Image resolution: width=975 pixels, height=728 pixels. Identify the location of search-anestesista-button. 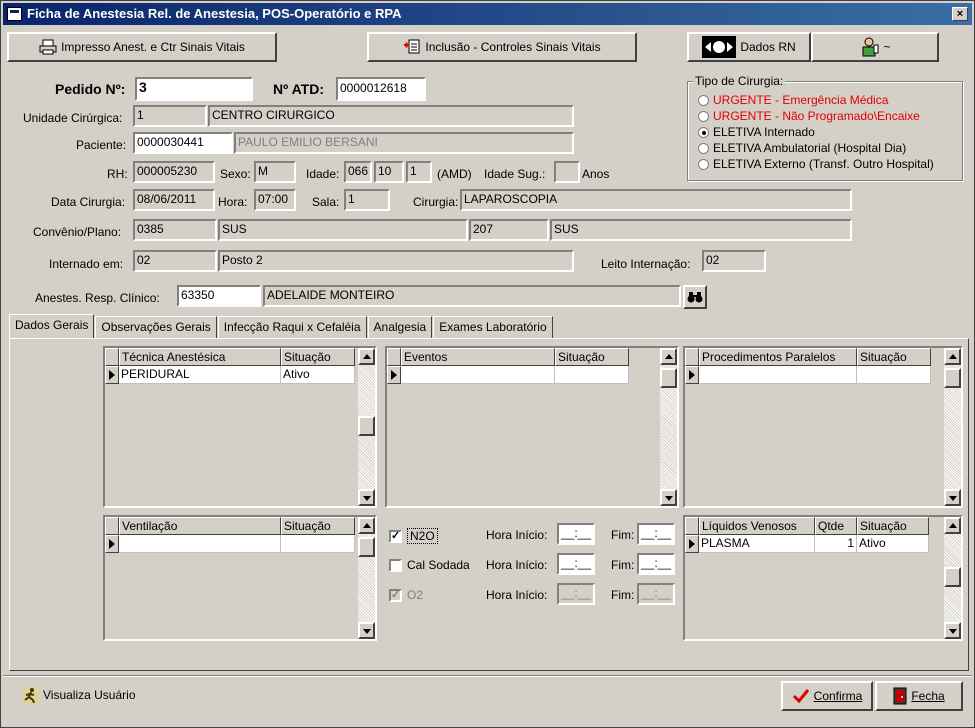
(695, 297).